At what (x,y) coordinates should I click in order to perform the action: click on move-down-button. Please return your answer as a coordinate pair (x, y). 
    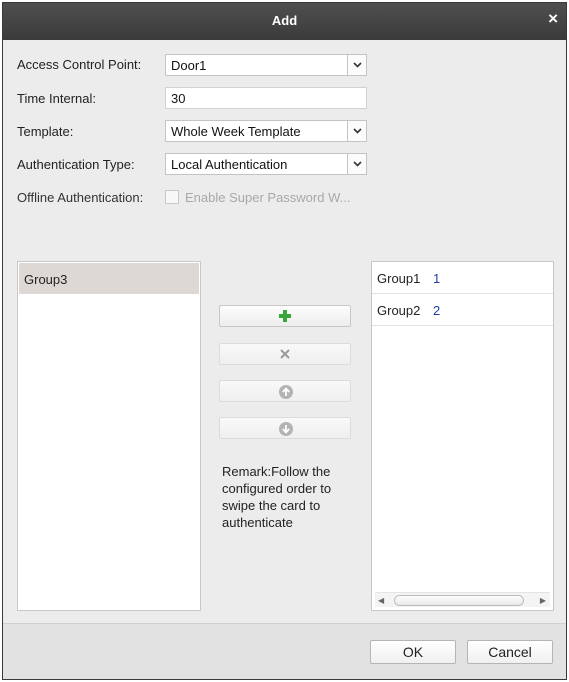
    Looking at the image, I should click on (285, 428).